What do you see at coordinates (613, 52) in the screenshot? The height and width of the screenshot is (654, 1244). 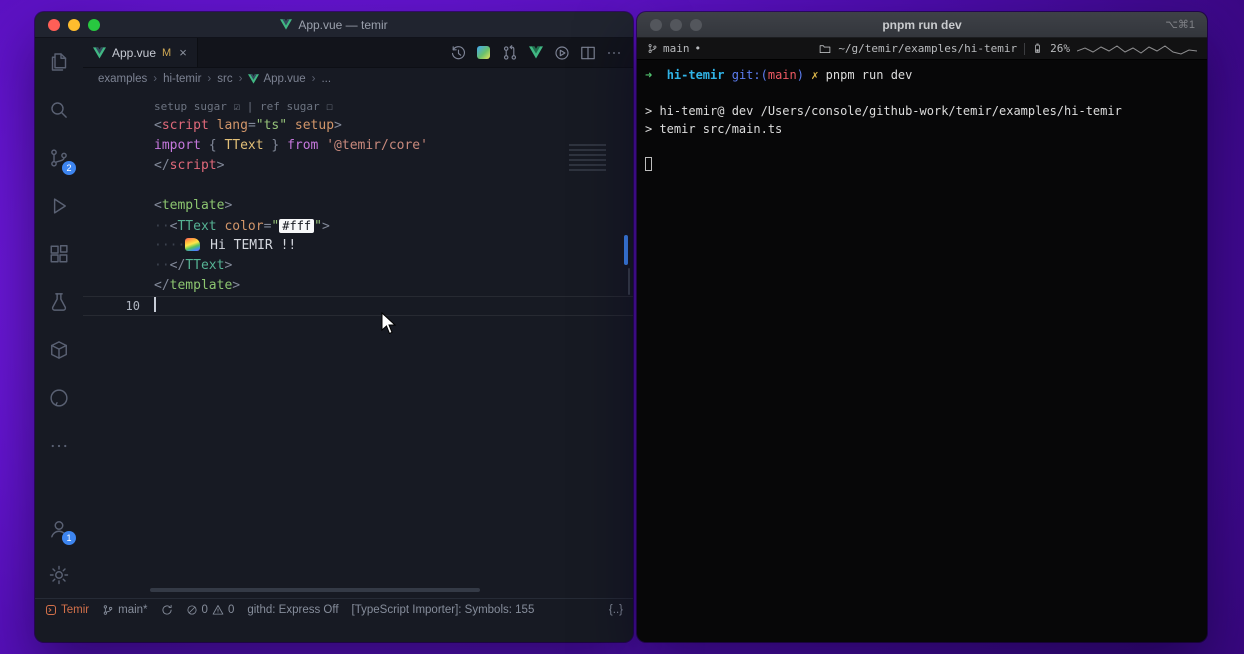 I see `more-actions-icon` at bounding box center [613, 52].